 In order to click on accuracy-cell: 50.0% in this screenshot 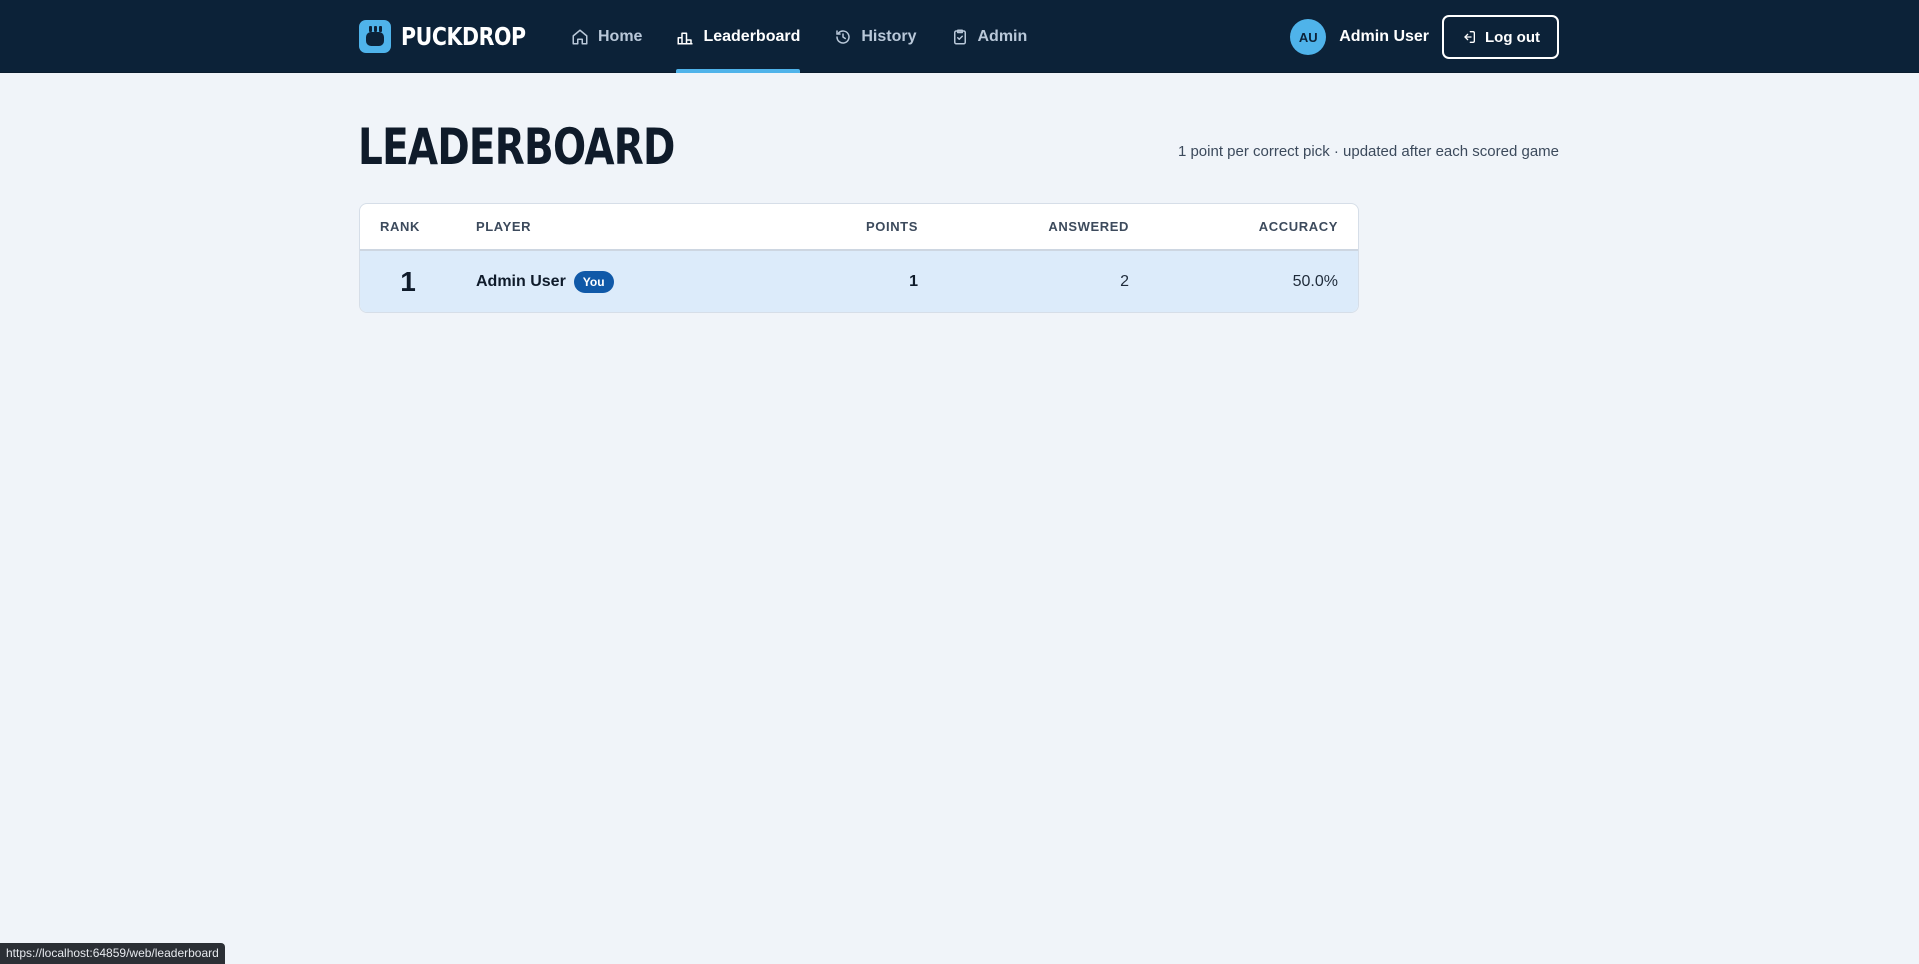, I will do `click(1315, 281)`.